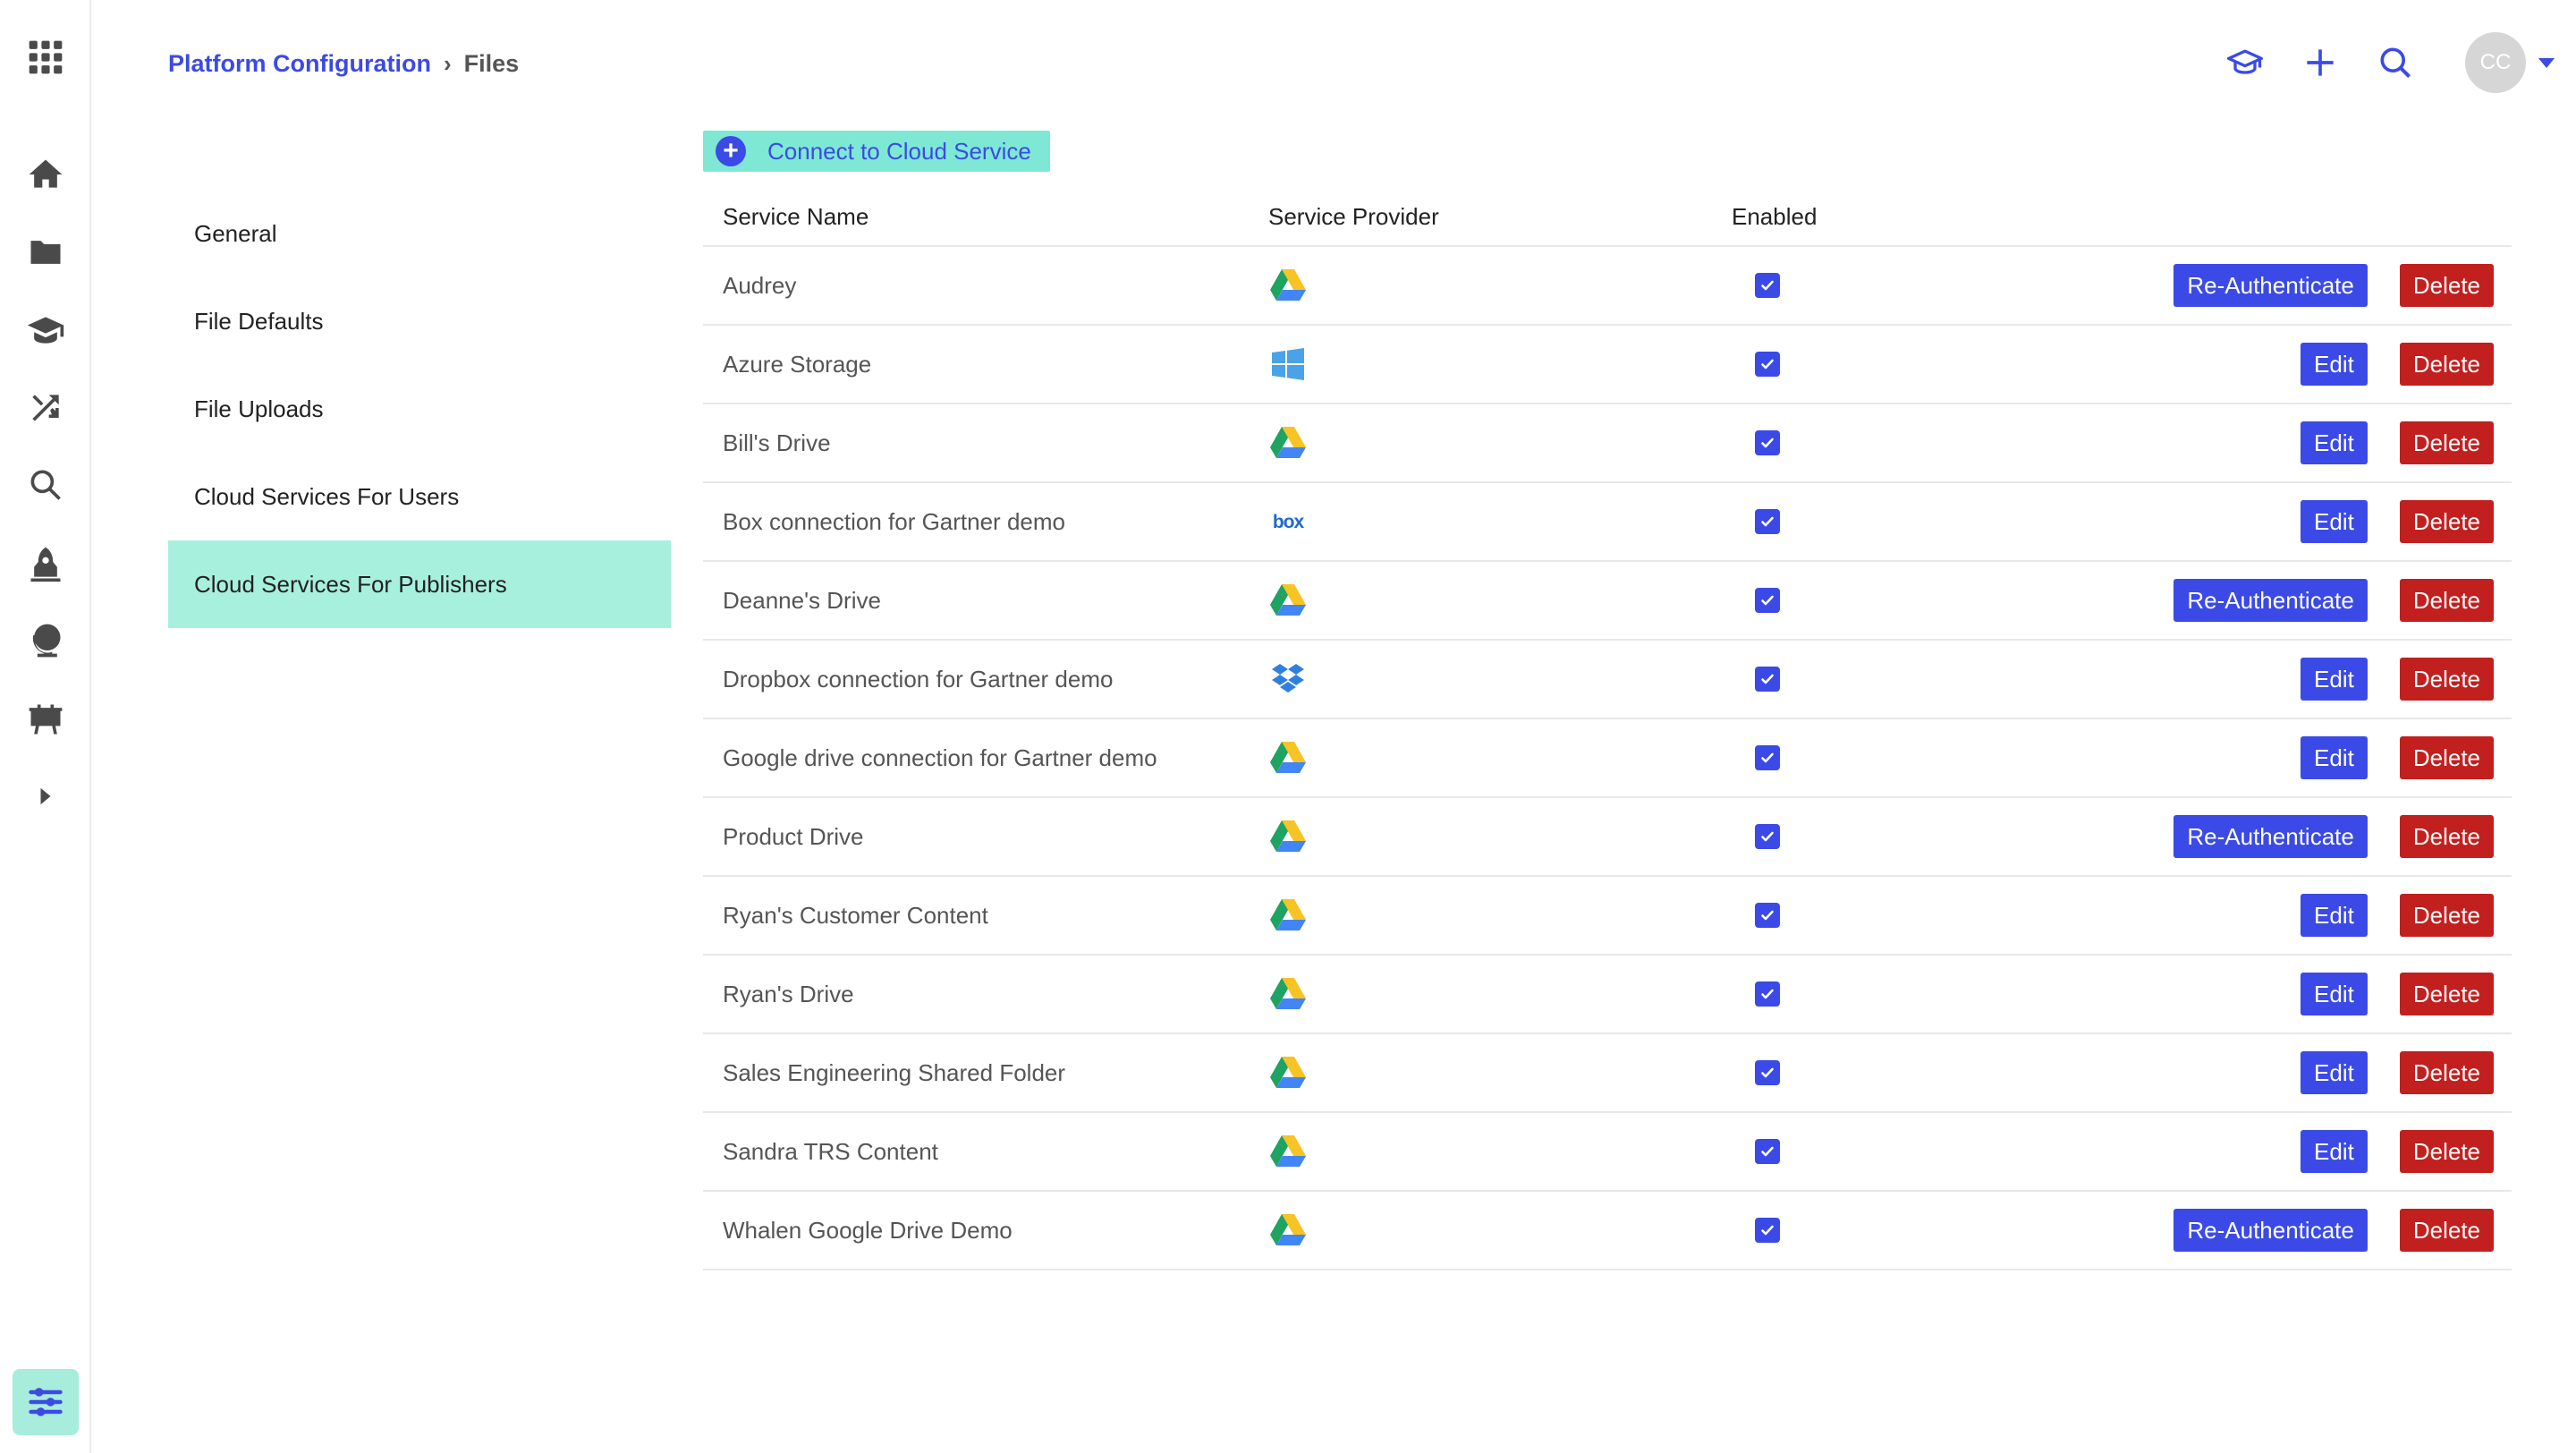  I want to click on subnav-item-cloud-services-users: Cloud Services For Users, so click(419, 496).